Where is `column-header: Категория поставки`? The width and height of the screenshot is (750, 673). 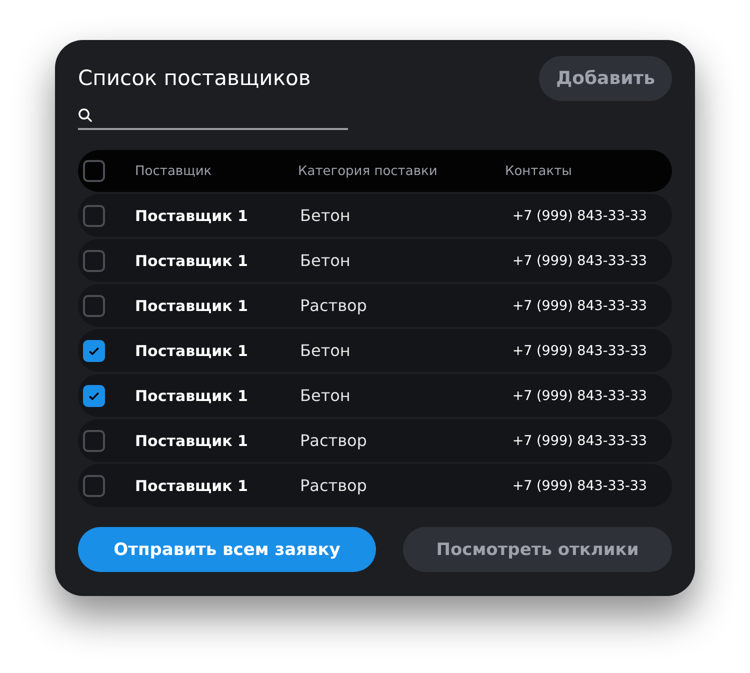 column-header: Категория поставки is located at coordinates (368, 171).